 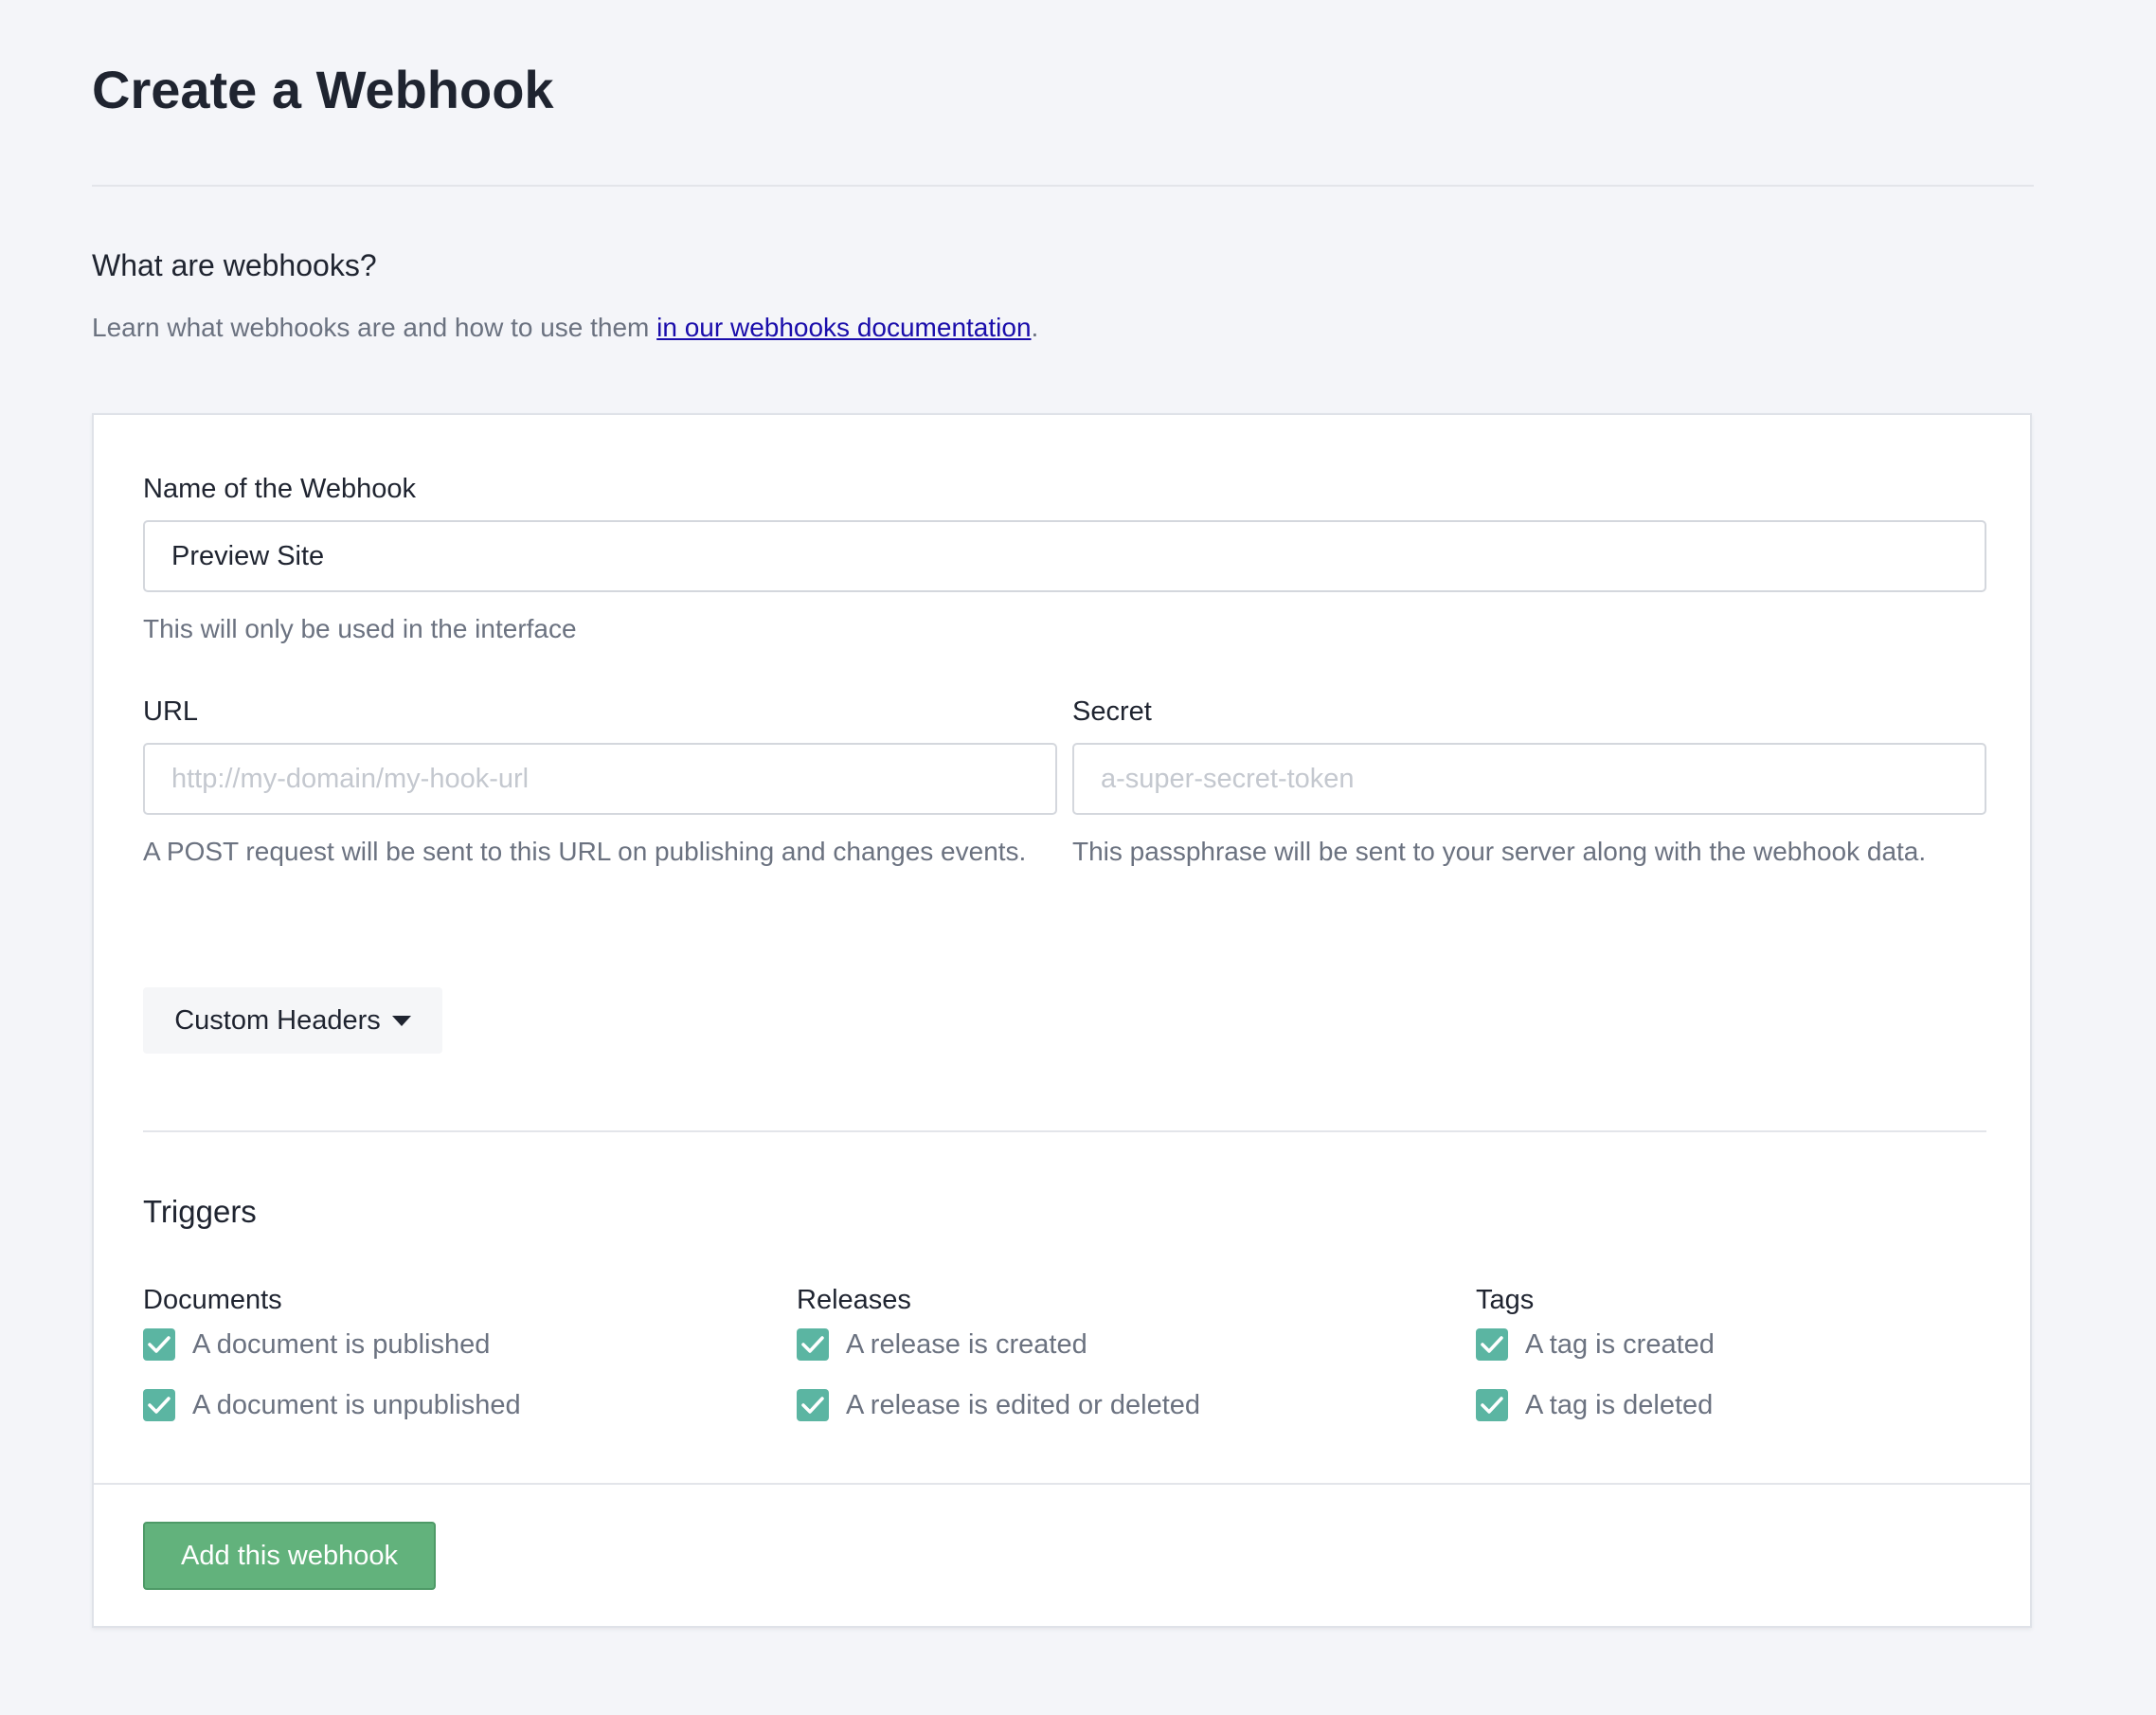 What do you see at coordinates (1062, 1484) in the screenshot?
I see `footer-divider` at bounding box center [1062, 1484].